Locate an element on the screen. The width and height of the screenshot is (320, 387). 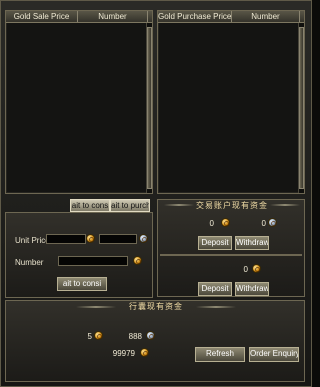
bag-value-1: 5 is located at coordinates (89, 336).